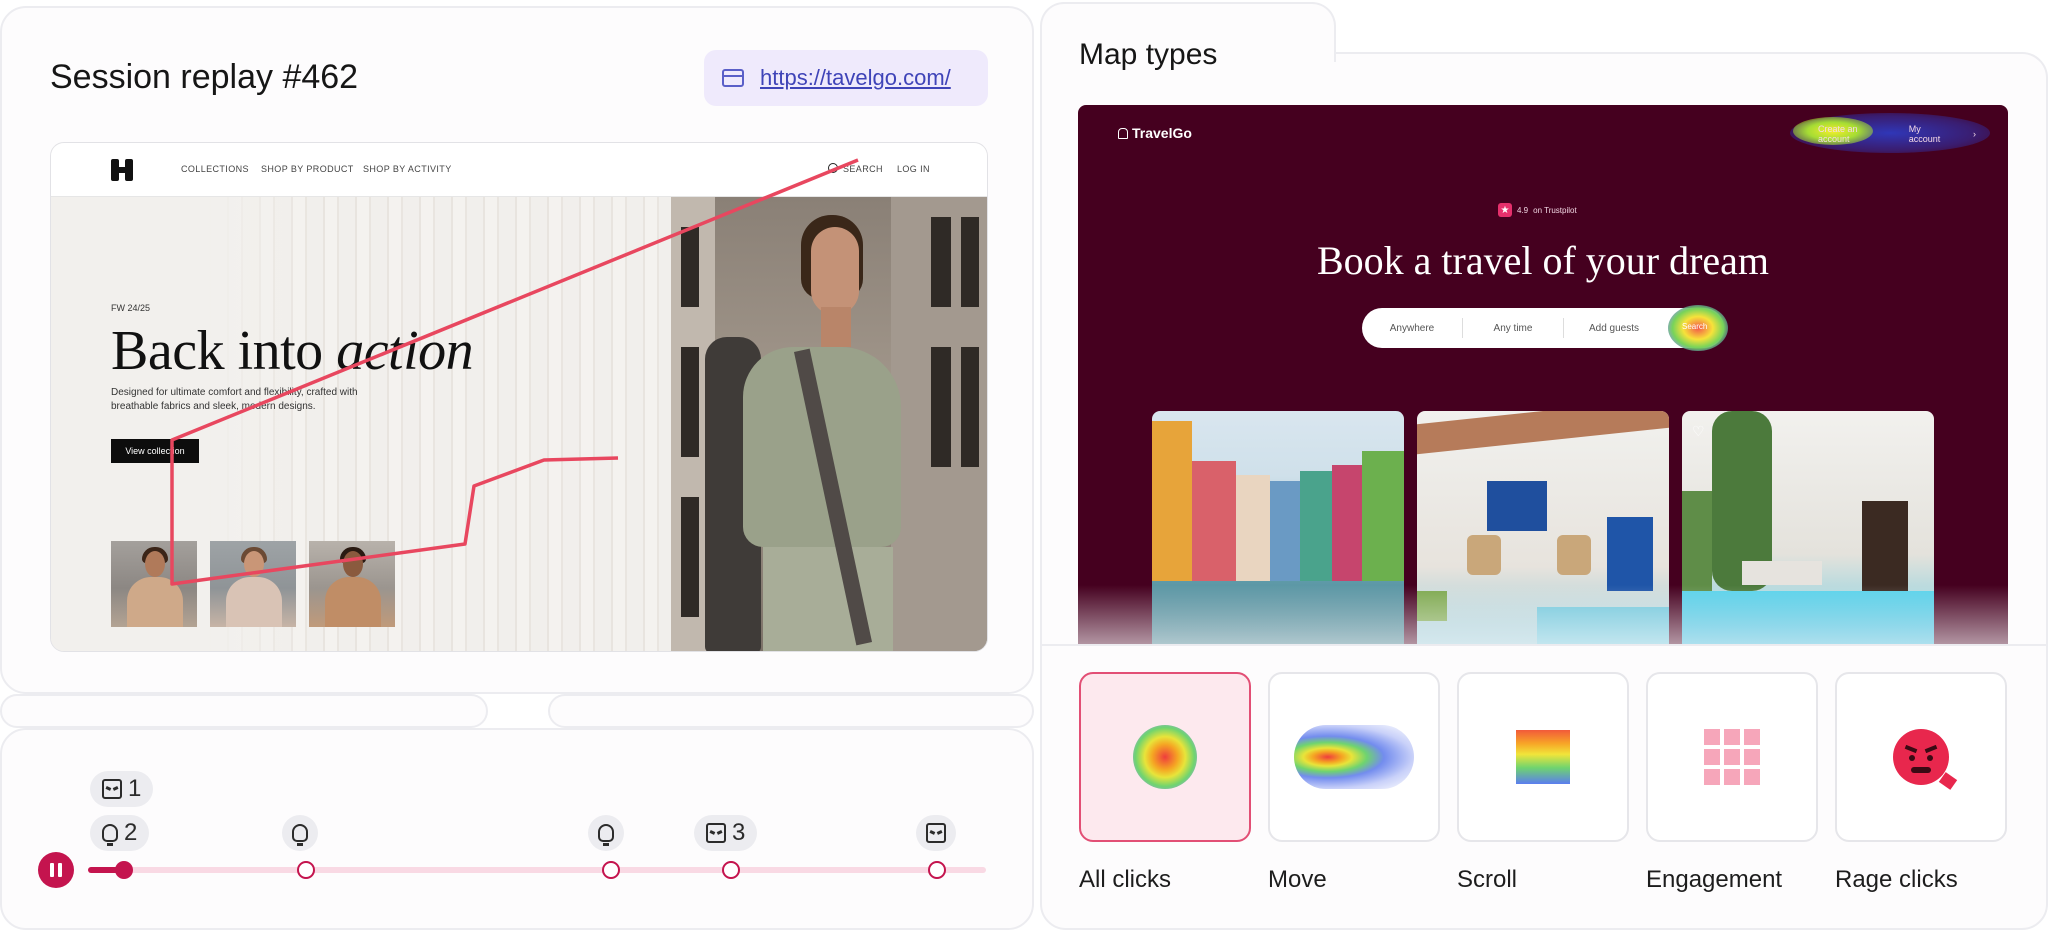 The image size is (2048, 932). Describe the element at coordinates (1523, 210) in the screenshot. I see `rating-value: 4.9` at that location.